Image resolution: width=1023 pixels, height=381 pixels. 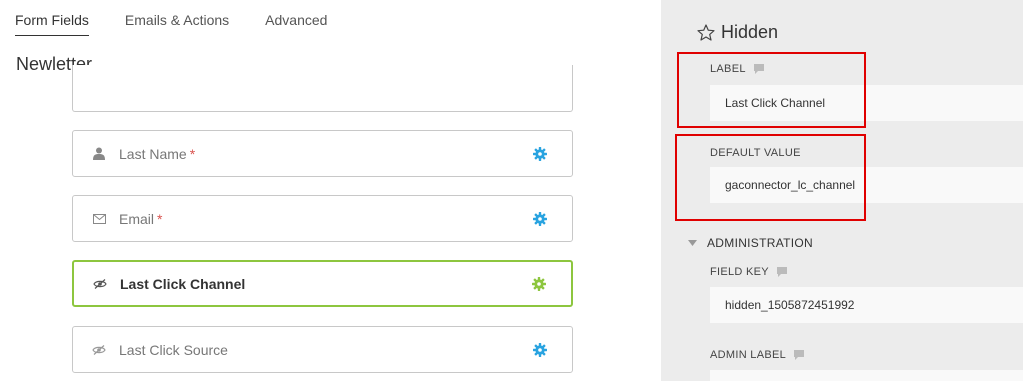 What do you see at coordinates (99, 153) in the screenshot?
I see `user-icon` at bounding box center [99, 153].